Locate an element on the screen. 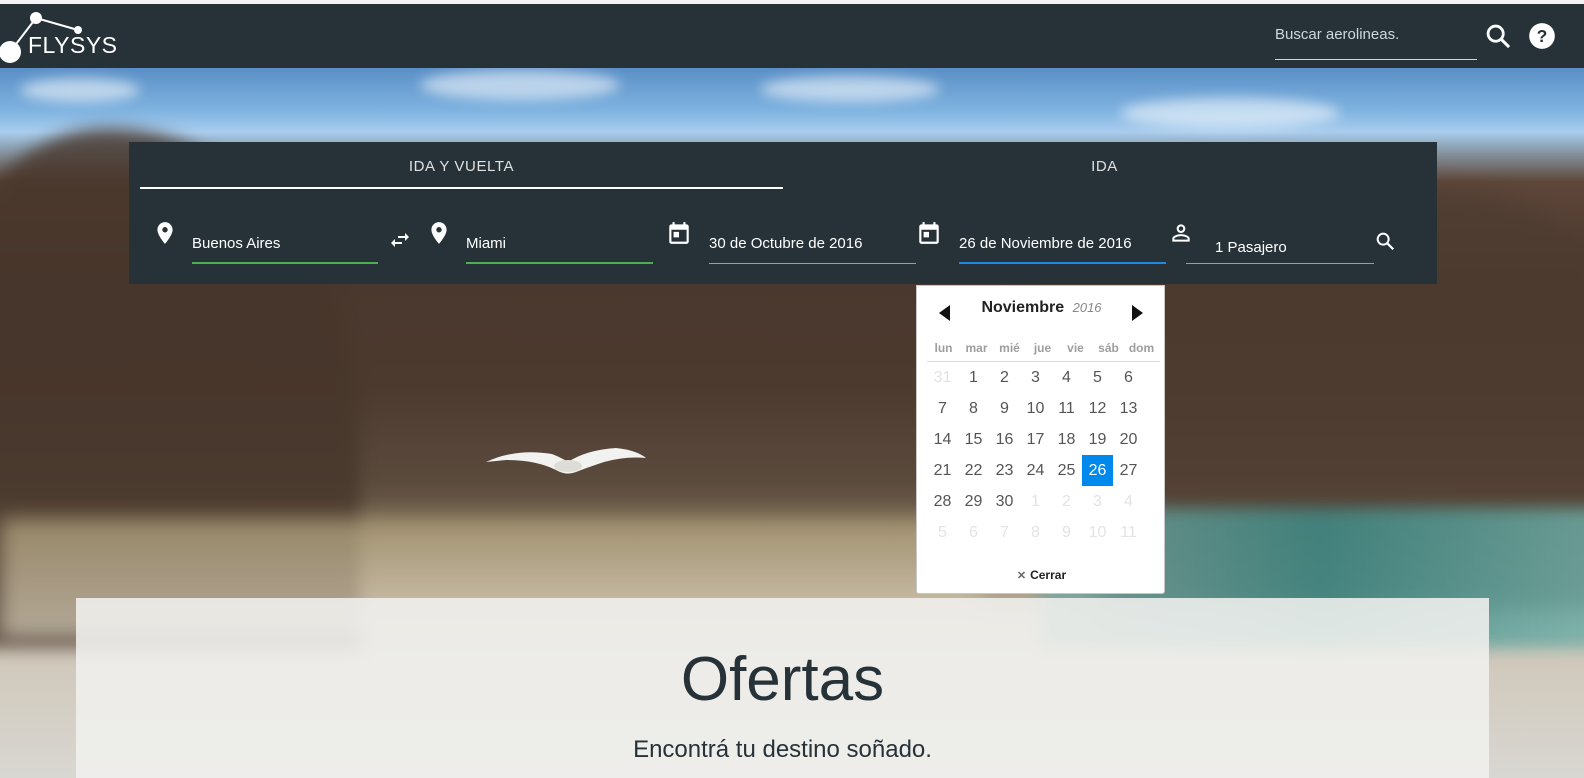  calendar-day: 6 is located at coordinates (1128, 377).